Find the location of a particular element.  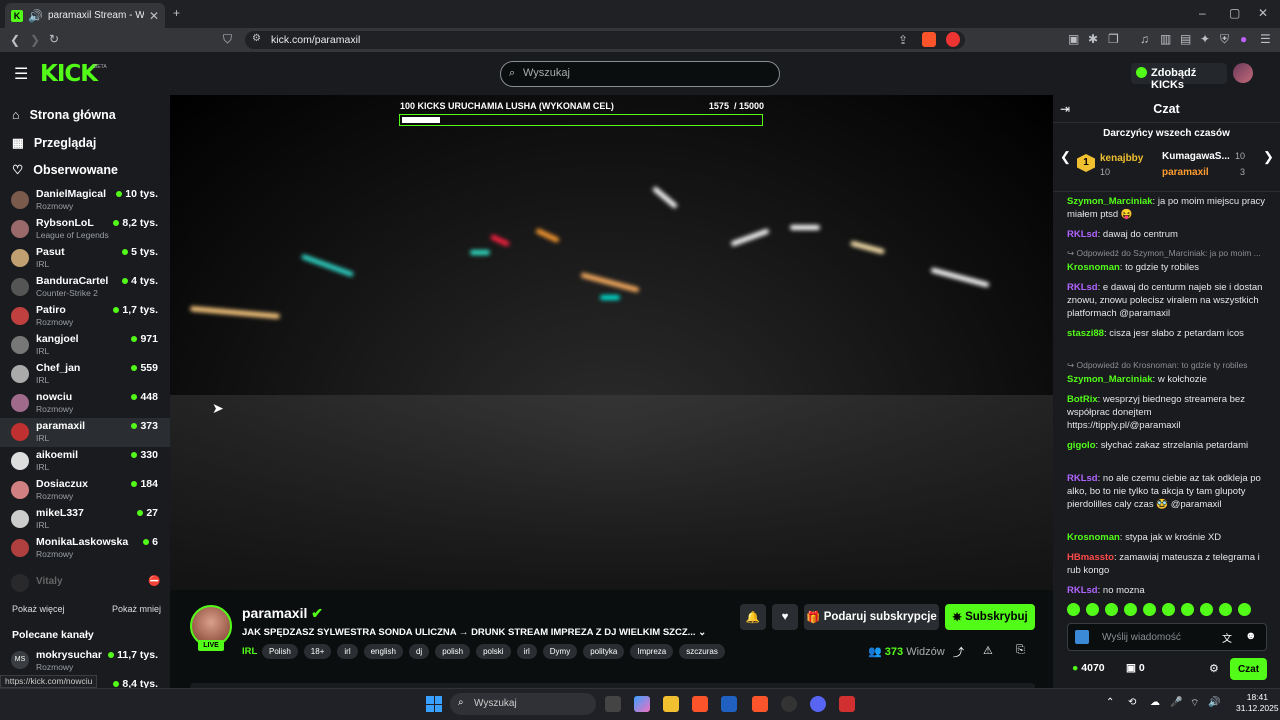

send-chat-button: Czat is located at coordinates (1248, 669).